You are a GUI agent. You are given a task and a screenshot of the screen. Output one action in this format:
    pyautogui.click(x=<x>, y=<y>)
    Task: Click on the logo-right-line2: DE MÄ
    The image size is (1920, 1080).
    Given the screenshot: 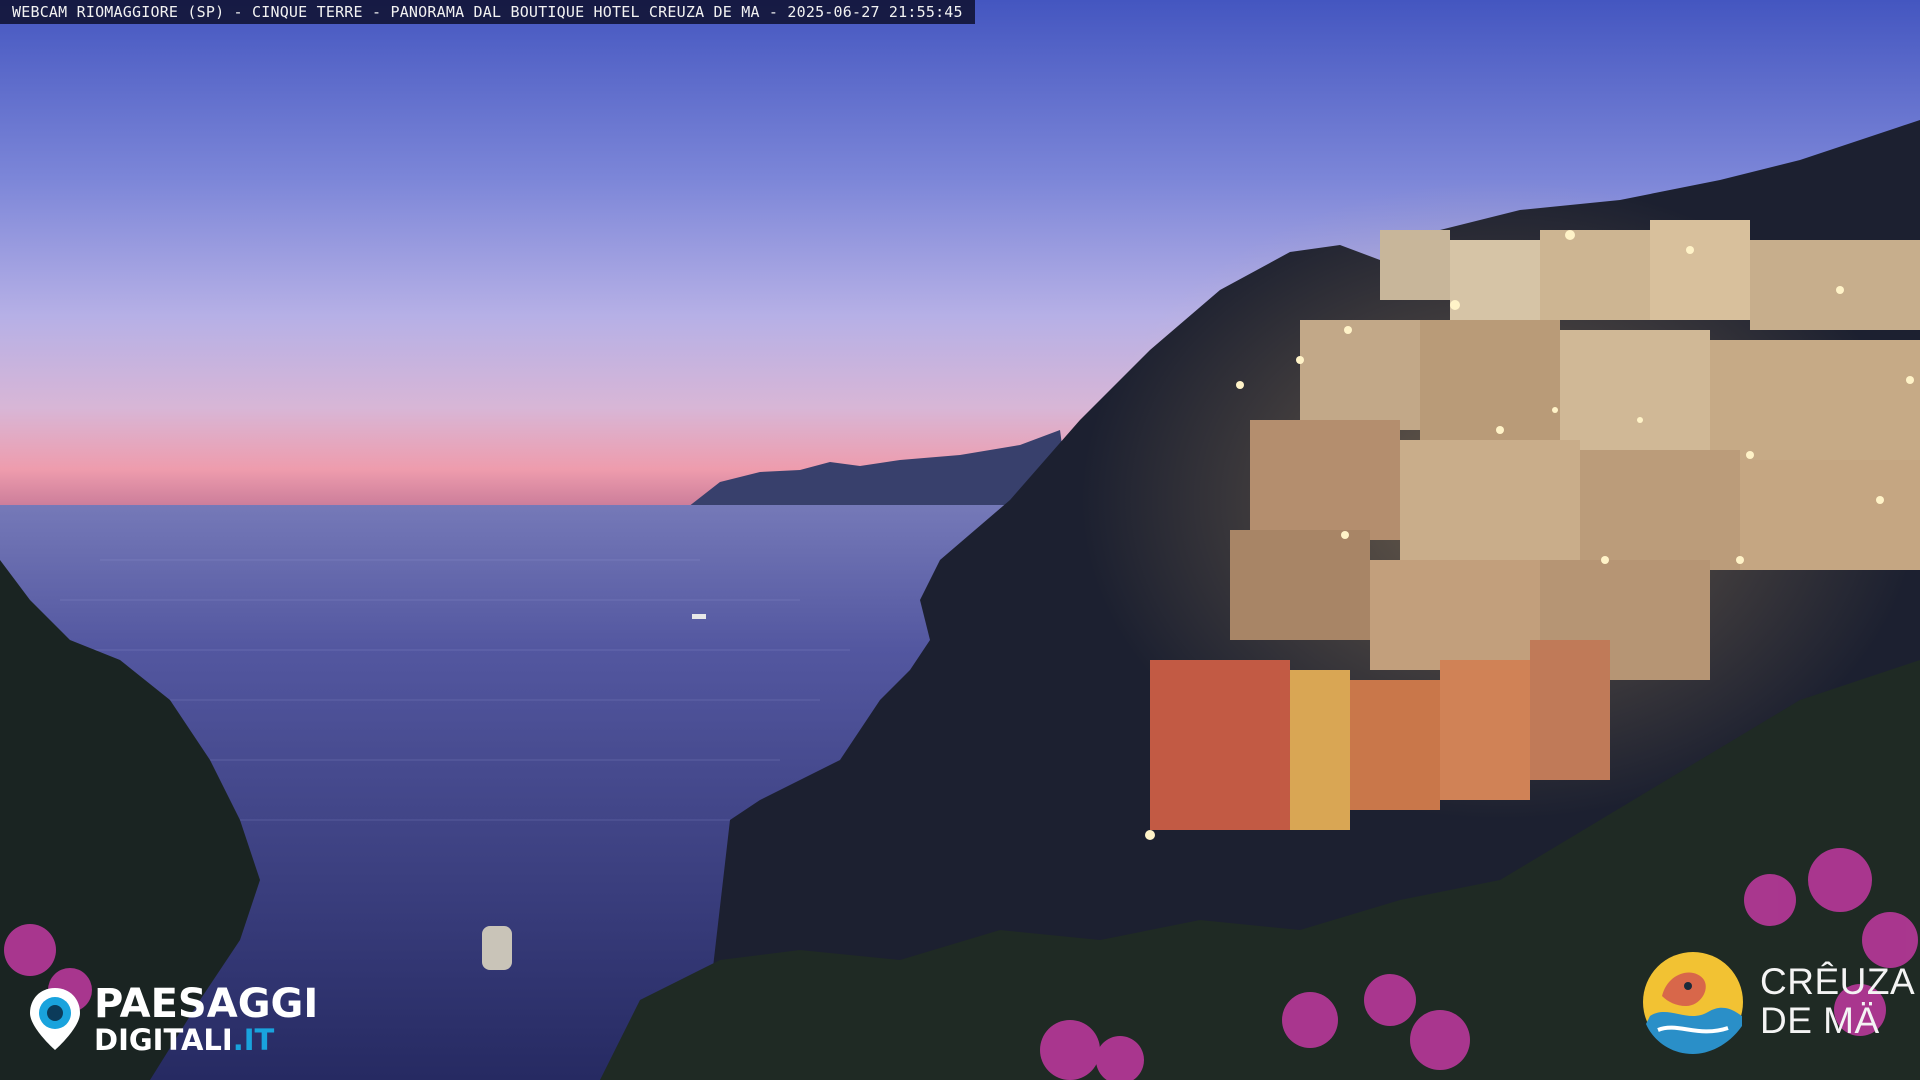 What is the action you would take?
    pyautogui.click(x=1820, y=1020)
    